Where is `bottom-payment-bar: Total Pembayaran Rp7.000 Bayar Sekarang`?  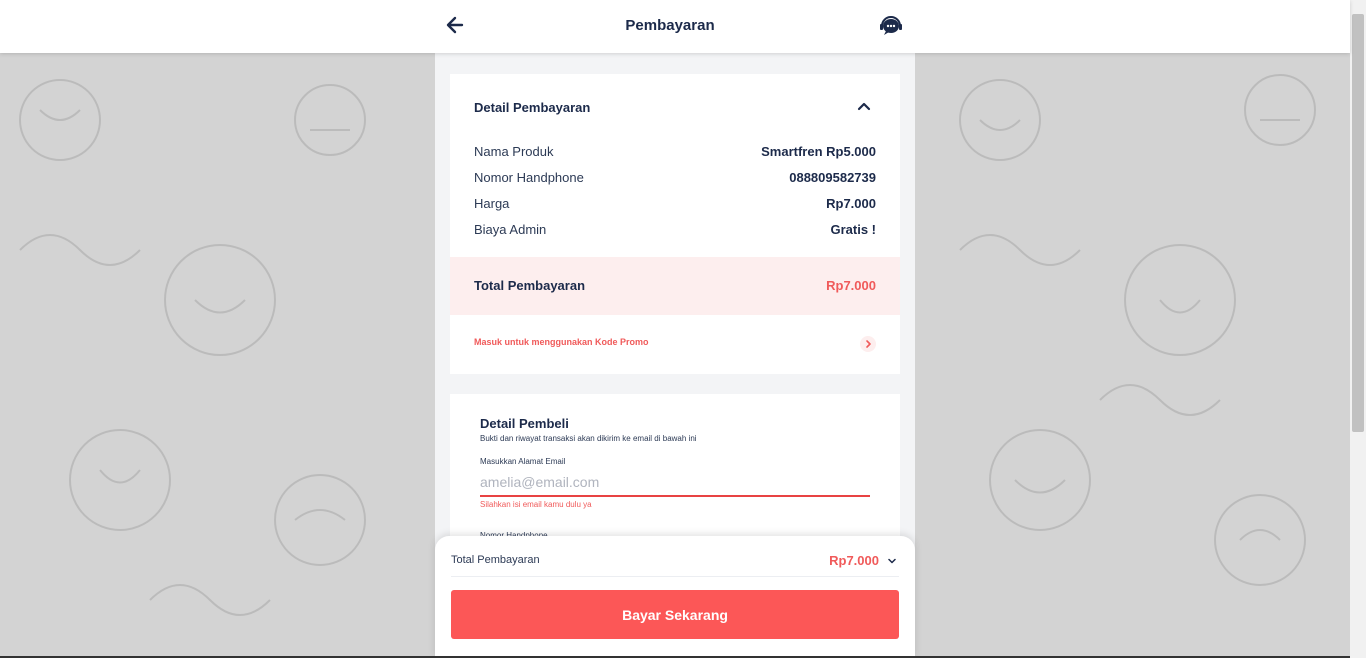
bottom-payment-bar: Total Pembayaran Rp7.000 Bayar Sekarang is located at coordinates (675, 597).